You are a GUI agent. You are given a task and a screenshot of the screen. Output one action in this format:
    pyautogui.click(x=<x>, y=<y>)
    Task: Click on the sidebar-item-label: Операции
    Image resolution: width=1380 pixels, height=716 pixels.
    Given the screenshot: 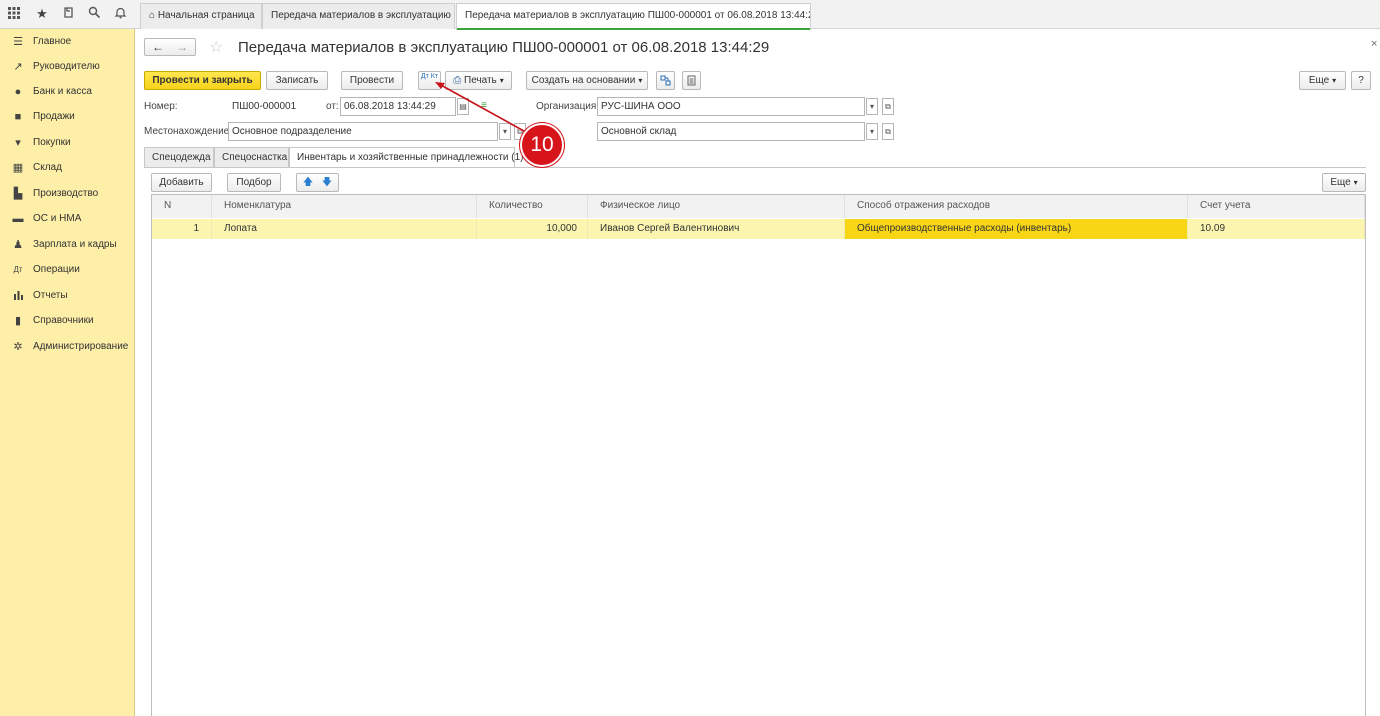 What is the action you would take?
    pyautogui.click(x=56, y=269)
    